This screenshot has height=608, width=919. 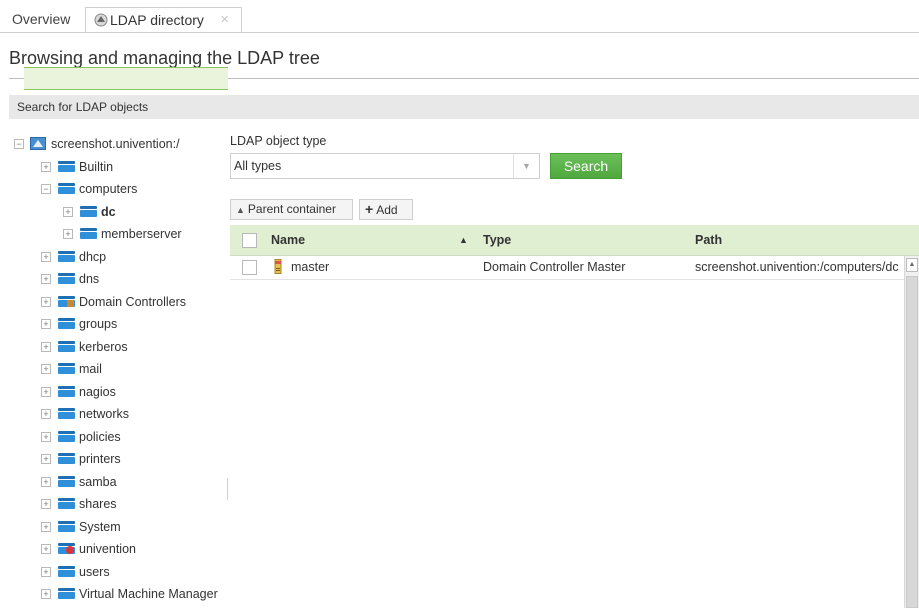 I want to click on object-type-value: All types, so click(x=258, y=166).